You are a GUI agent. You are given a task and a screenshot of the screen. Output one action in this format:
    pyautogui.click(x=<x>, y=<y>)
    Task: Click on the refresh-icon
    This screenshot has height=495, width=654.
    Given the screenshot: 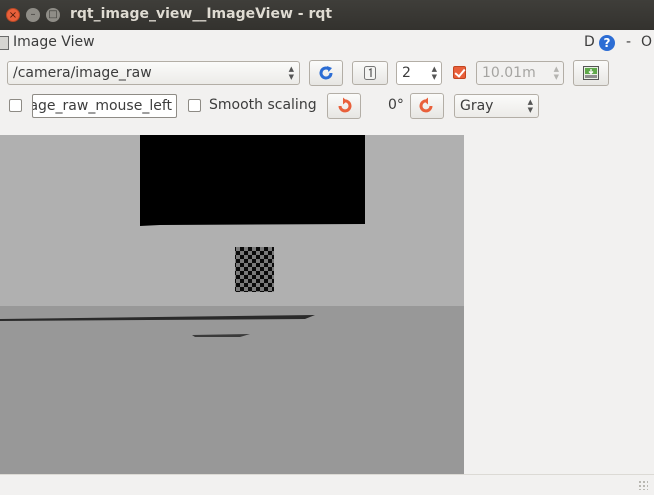 What is the action you would take?
    pyautogui.click(x=326, y=73)
    